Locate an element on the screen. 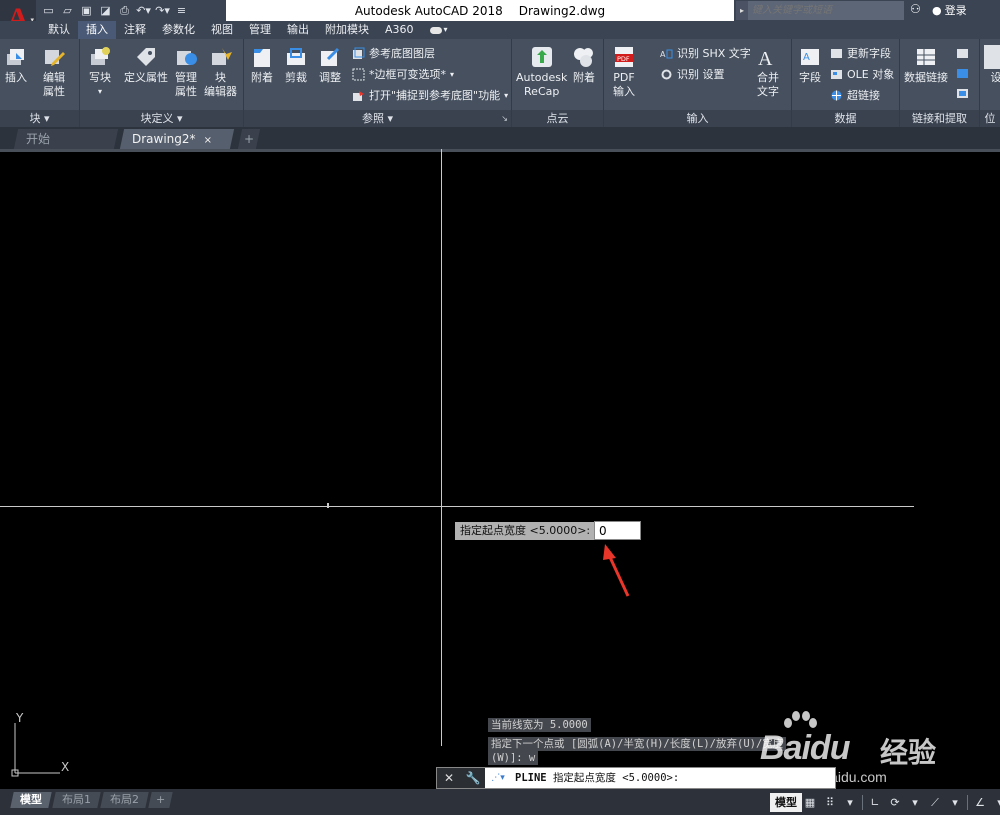 The image size is (1000, 815). snap-mode-icon: ⠿ is located at coordinates (830, 803).